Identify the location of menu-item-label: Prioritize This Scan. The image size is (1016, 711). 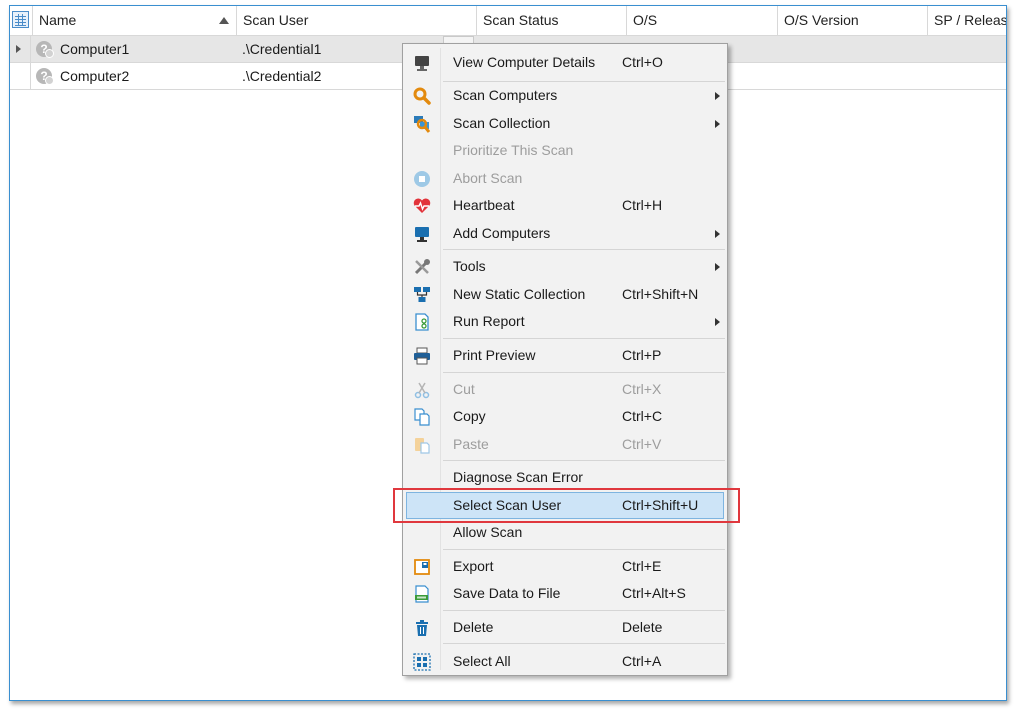
(513, 150).